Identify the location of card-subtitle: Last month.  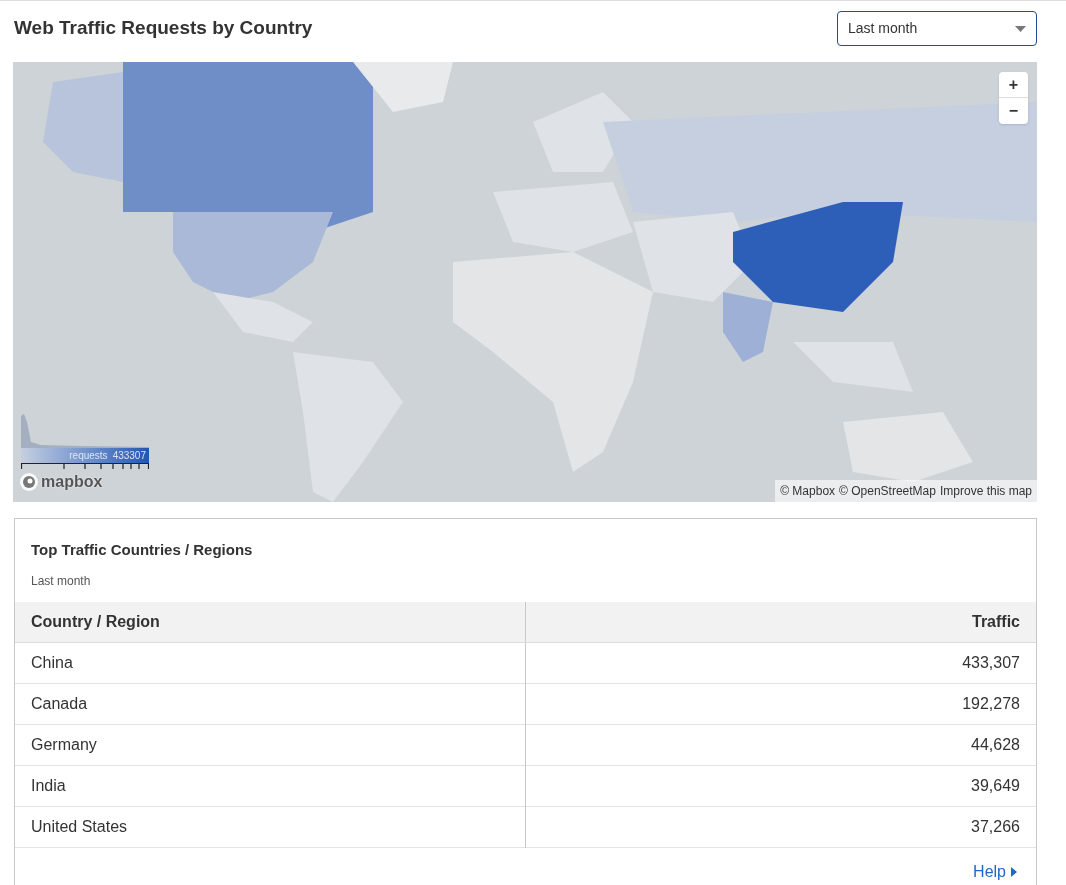
(61, 581).